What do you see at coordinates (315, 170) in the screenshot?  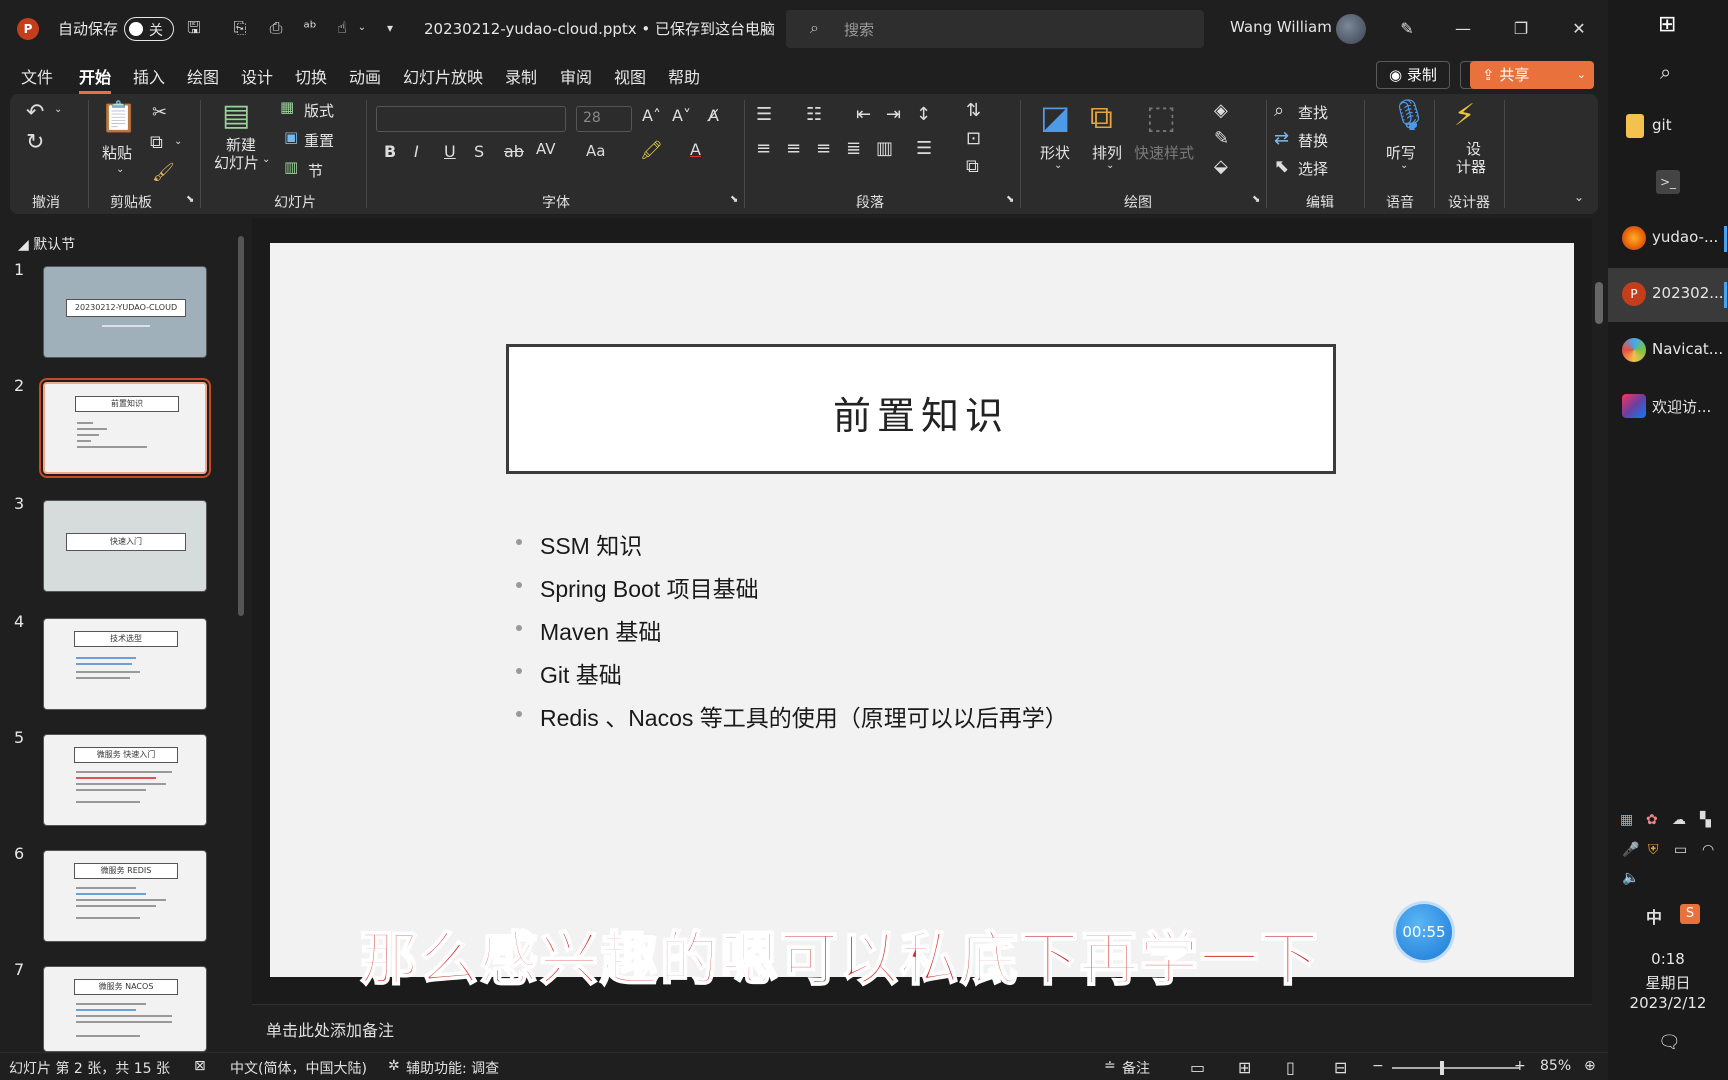 I see `section-button: 节` at bounding box center [315, 170].